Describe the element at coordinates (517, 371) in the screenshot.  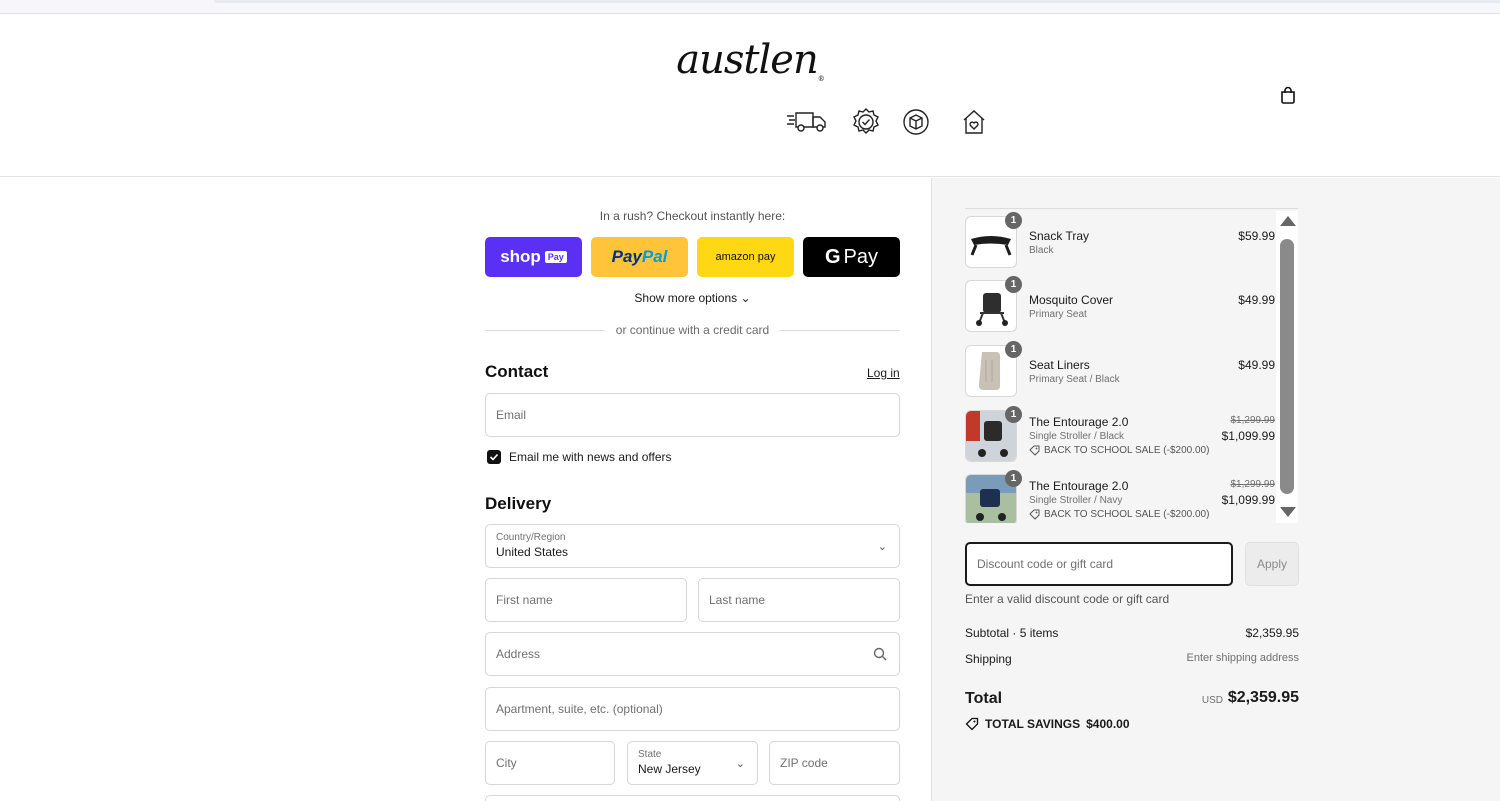
I see `contact-heading: Contact` at that location.